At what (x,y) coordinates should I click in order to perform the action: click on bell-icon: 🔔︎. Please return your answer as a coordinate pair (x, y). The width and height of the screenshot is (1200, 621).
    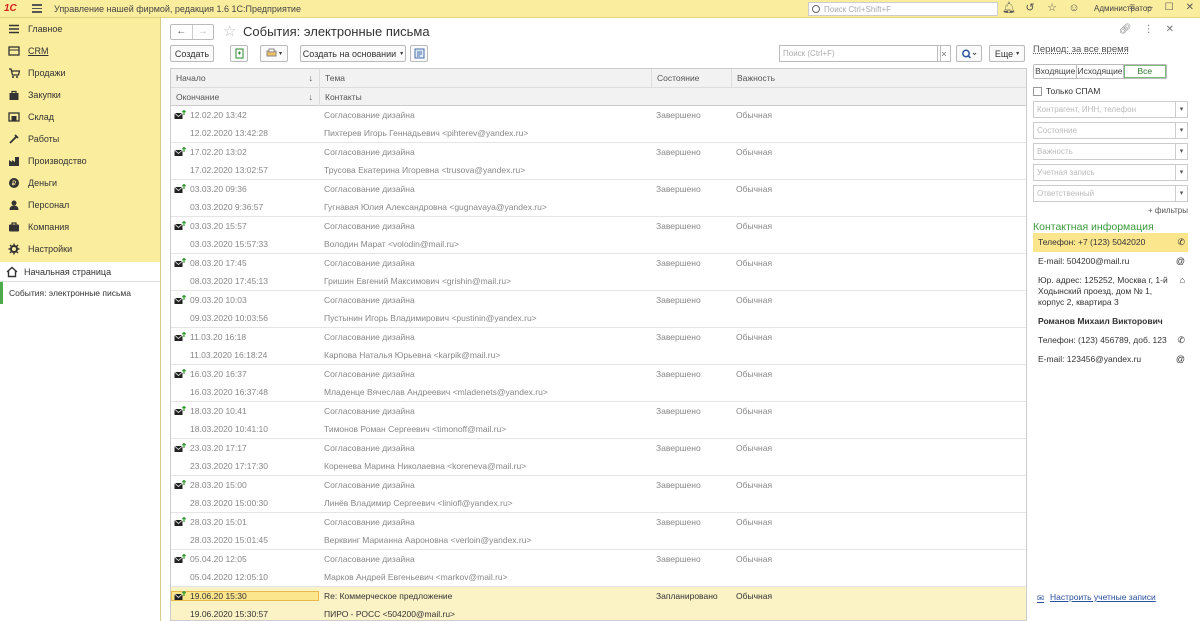
    Looking at the image, I should click on (1009, 8).